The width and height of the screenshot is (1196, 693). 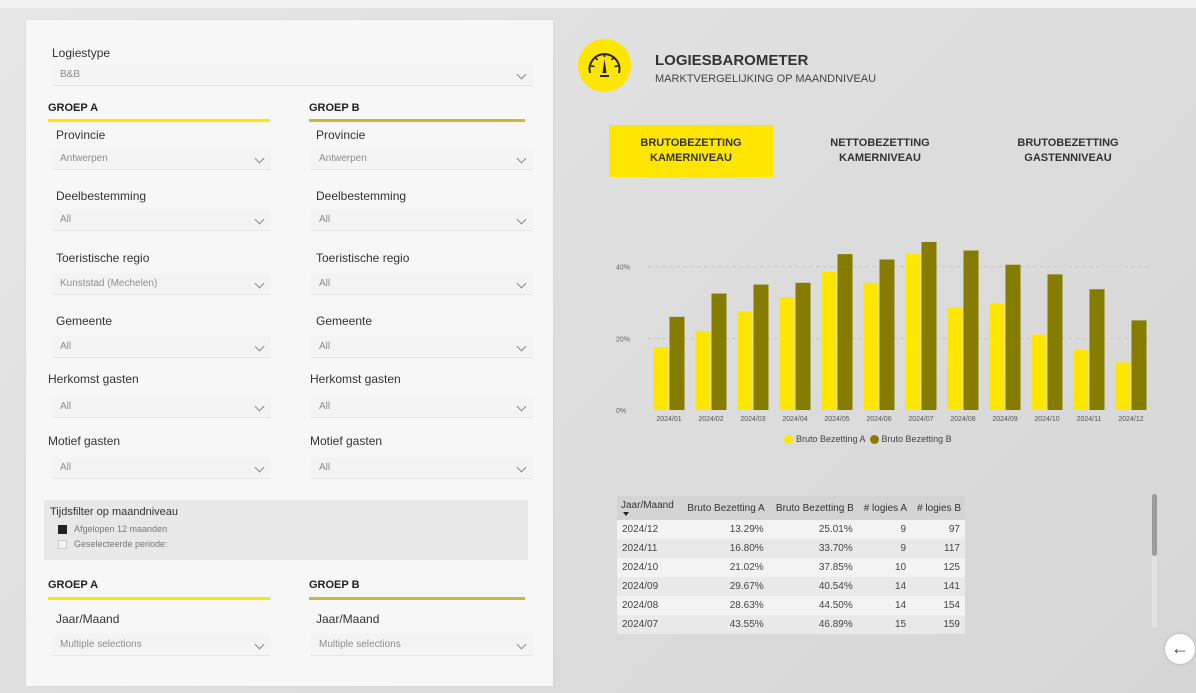 I want to click on herkomst-a-dropdown: All, so click(x=161, y=407).